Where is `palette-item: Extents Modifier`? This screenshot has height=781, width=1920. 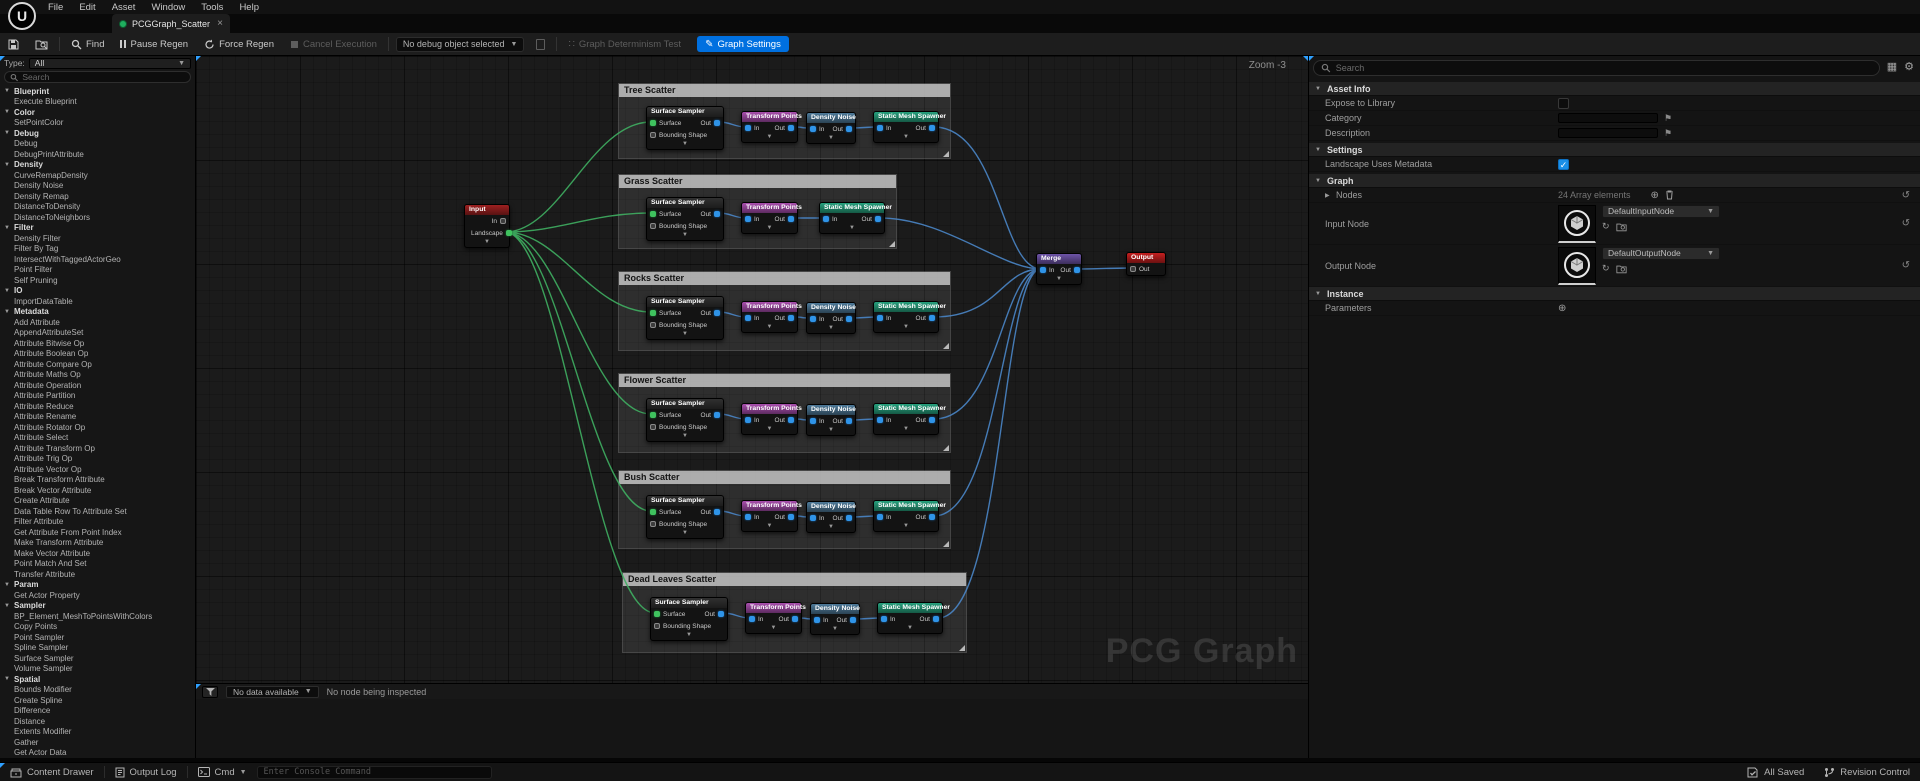 palette-item: Extents Modifier is located at coordinates (97, 732).